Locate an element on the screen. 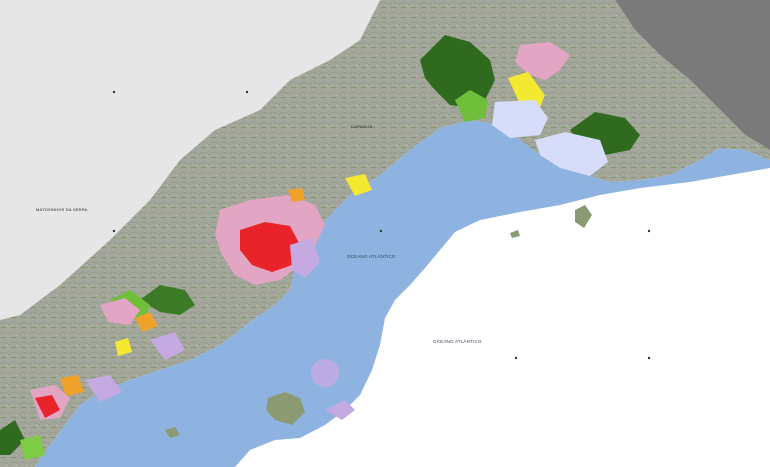 The height and width of the screenshot is (467, 770). label-interior-region: MATOSINHOS DA SERRA is located at coordinates (62, 209).